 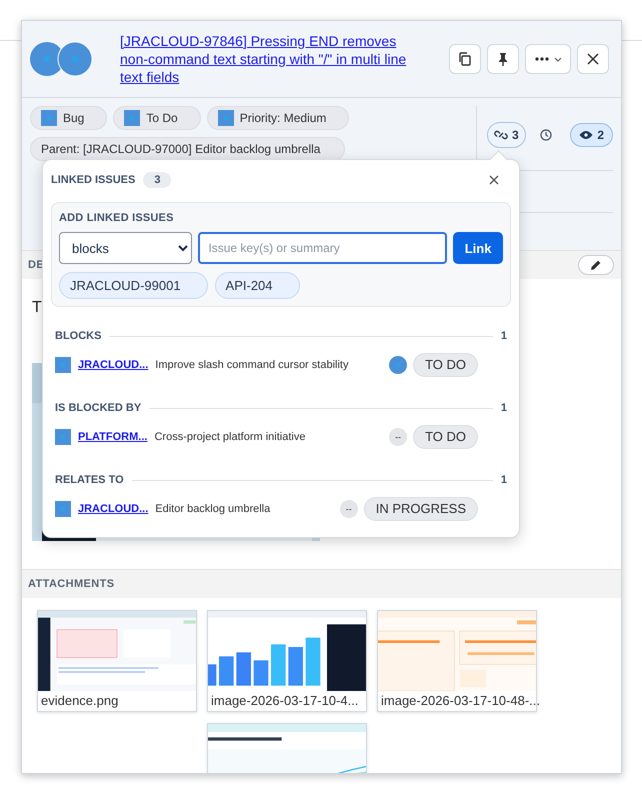 I want to click on parent-chip: Parent: [JRACLOUD-97000] Editor backlog umbrella, so click(x=188, y=149).